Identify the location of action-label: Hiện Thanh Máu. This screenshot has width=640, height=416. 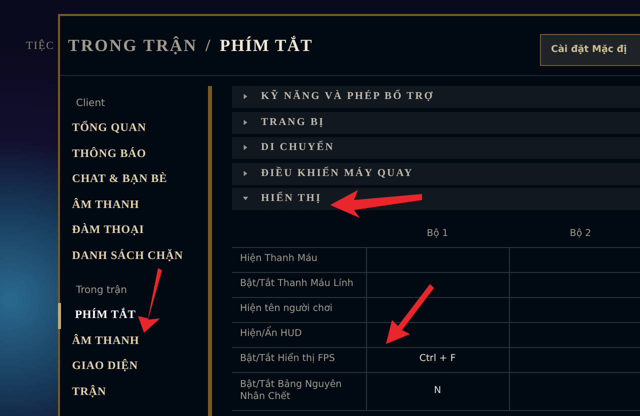
(299, 259).